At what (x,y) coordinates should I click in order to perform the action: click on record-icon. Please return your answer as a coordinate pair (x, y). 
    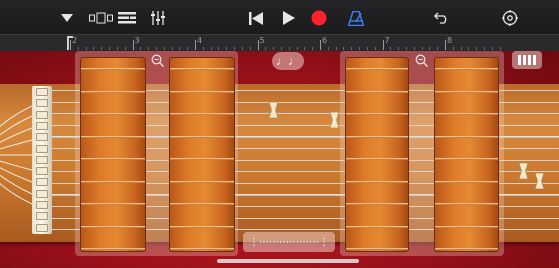
    Looking at the image, I should click on (319, 18).